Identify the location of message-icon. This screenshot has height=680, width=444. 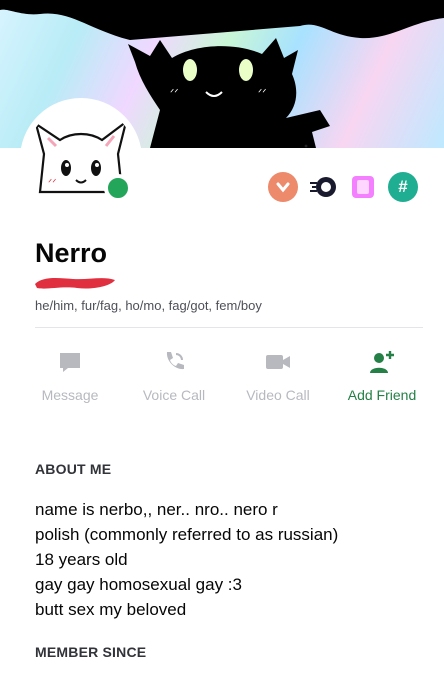
(70, 362).